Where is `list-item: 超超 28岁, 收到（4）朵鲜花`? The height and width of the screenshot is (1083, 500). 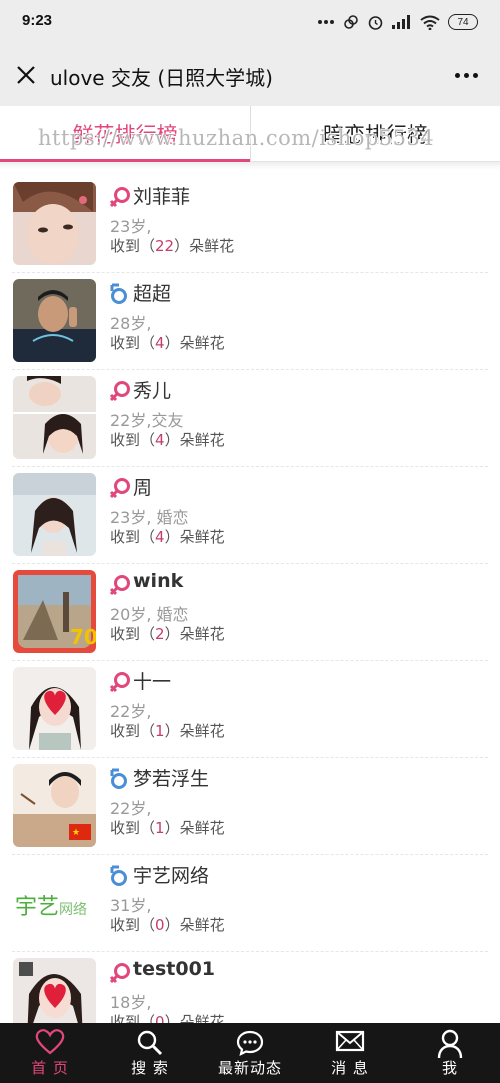 list-item: 超超 28岁, 收到（4）朵鲜花 is located at coordinates (250, 321).